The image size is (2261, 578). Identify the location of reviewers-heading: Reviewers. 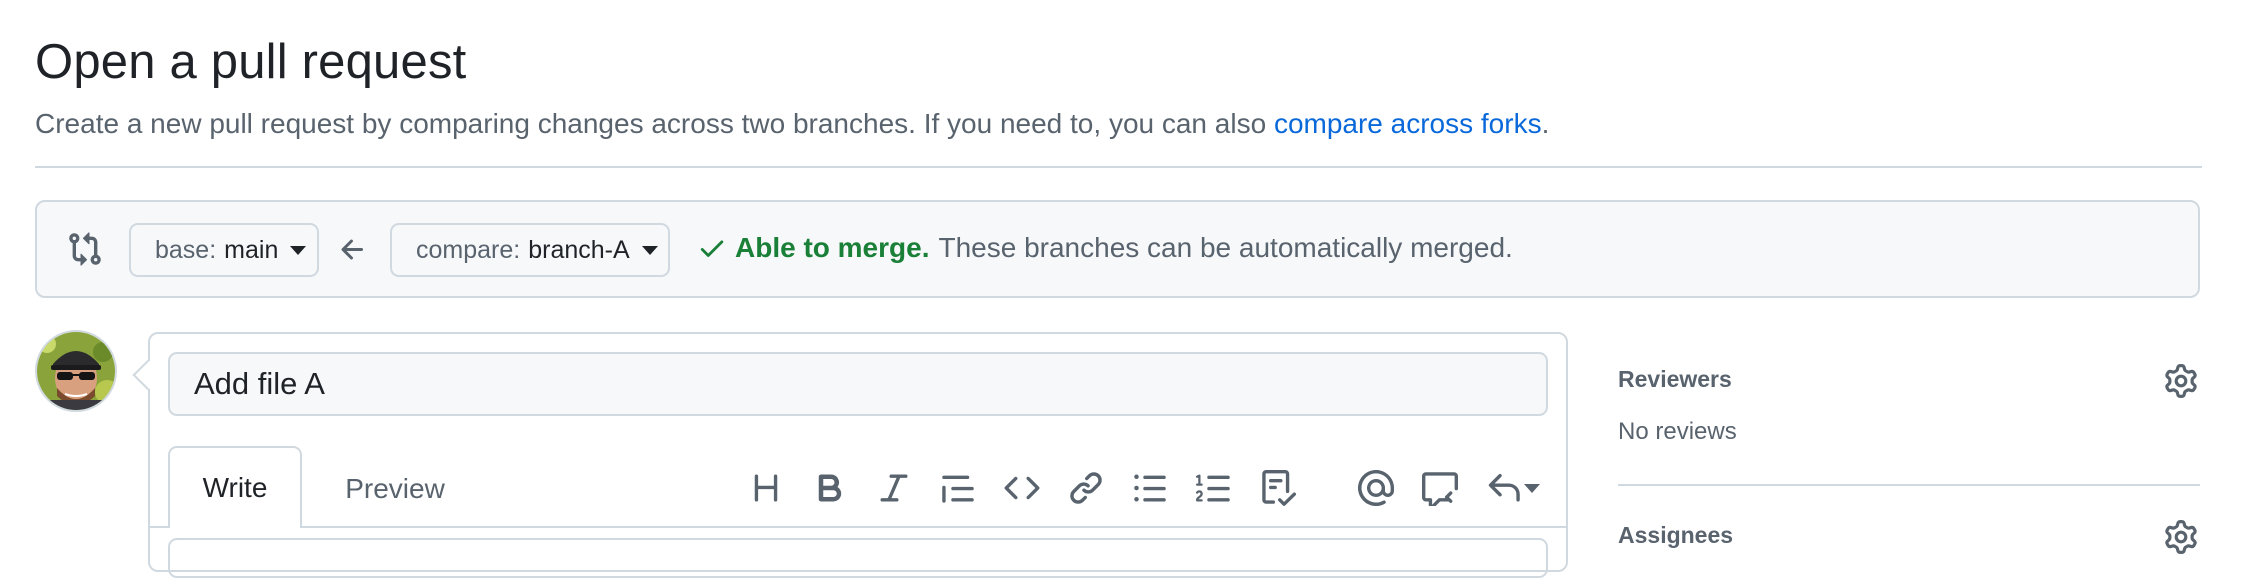
(1675, 379).